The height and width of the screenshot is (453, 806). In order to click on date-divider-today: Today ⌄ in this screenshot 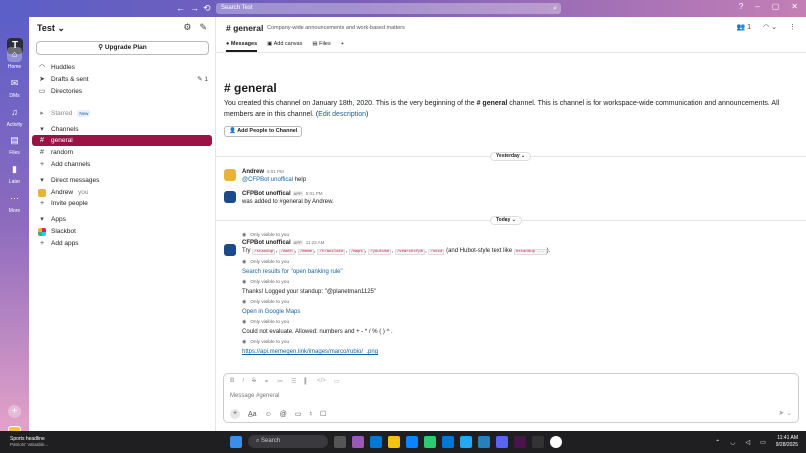, I will do `click(506, 220)`.